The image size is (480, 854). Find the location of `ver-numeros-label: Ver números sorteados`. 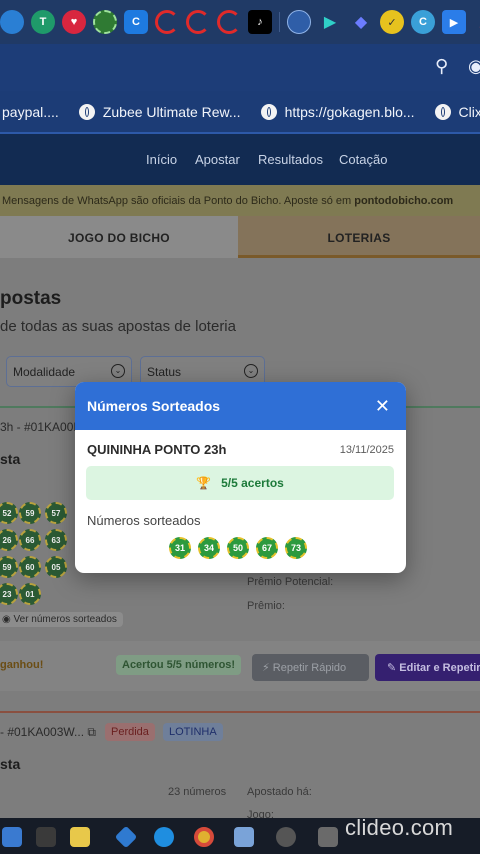

ver-numeros-label: Ver números sorteados is located at coordinates (65, 619).